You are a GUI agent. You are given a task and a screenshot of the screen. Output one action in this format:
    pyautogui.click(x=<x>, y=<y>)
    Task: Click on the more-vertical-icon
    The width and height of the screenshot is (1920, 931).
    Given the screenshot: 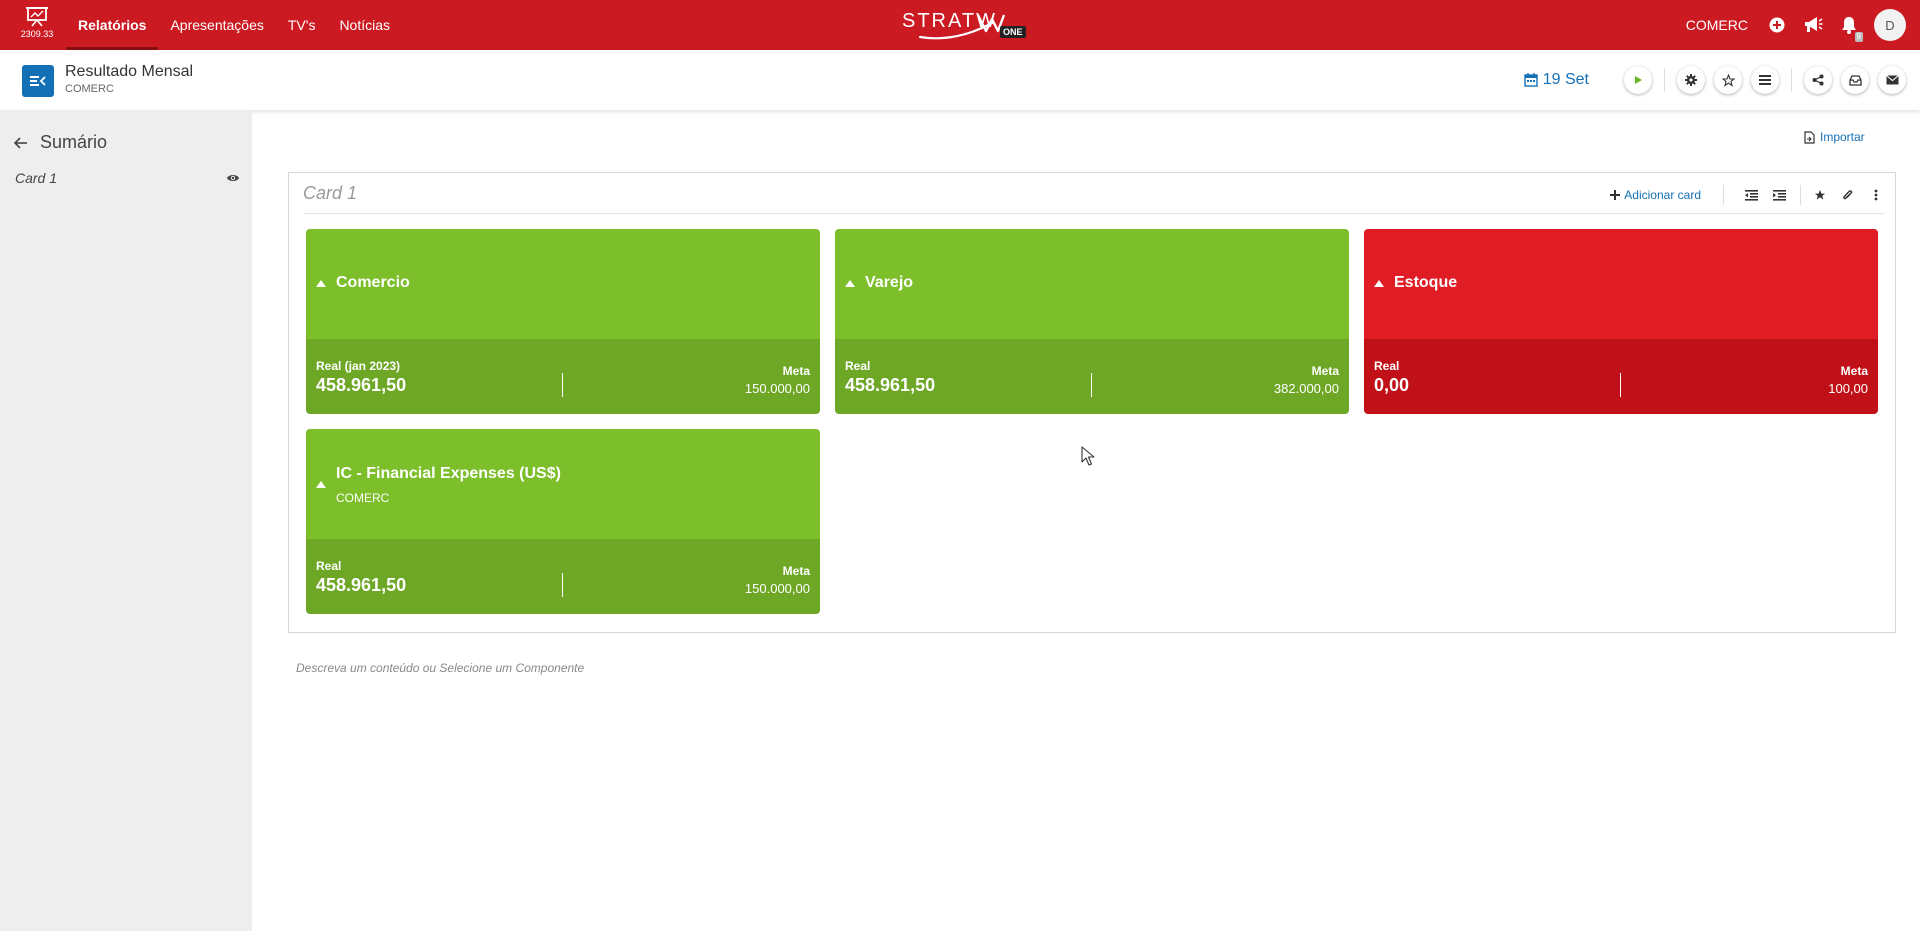 What is the action you would take?
    pyautogui.click(x=1876, y=195)
    